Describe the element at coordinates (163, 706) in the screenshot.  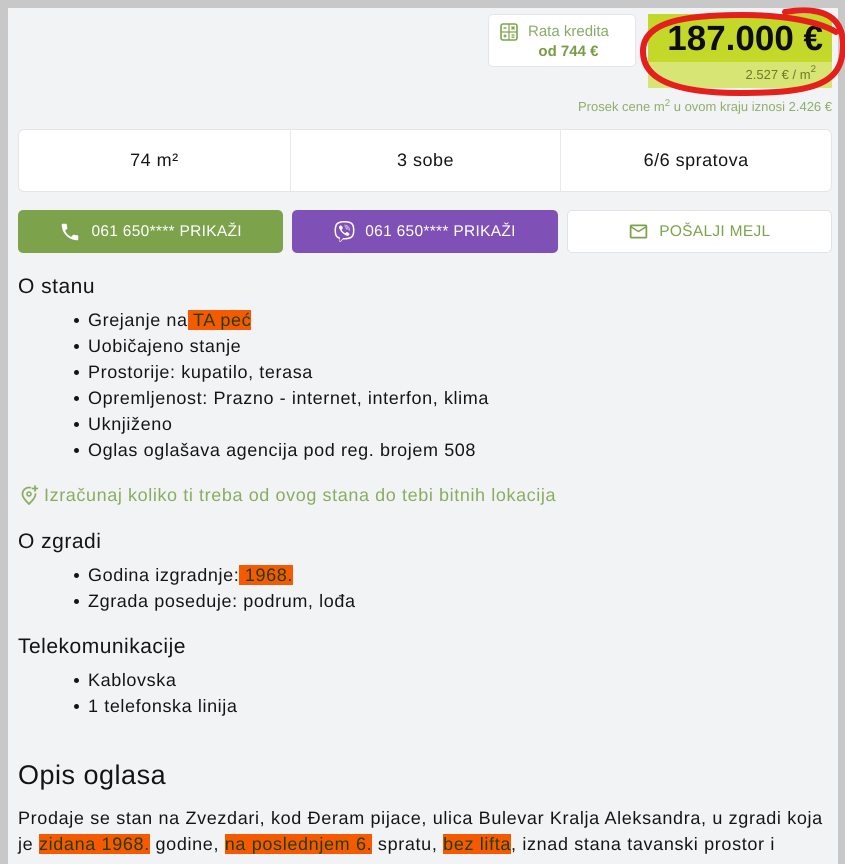
I see `list-item: 1 telefonska linija` at that location.